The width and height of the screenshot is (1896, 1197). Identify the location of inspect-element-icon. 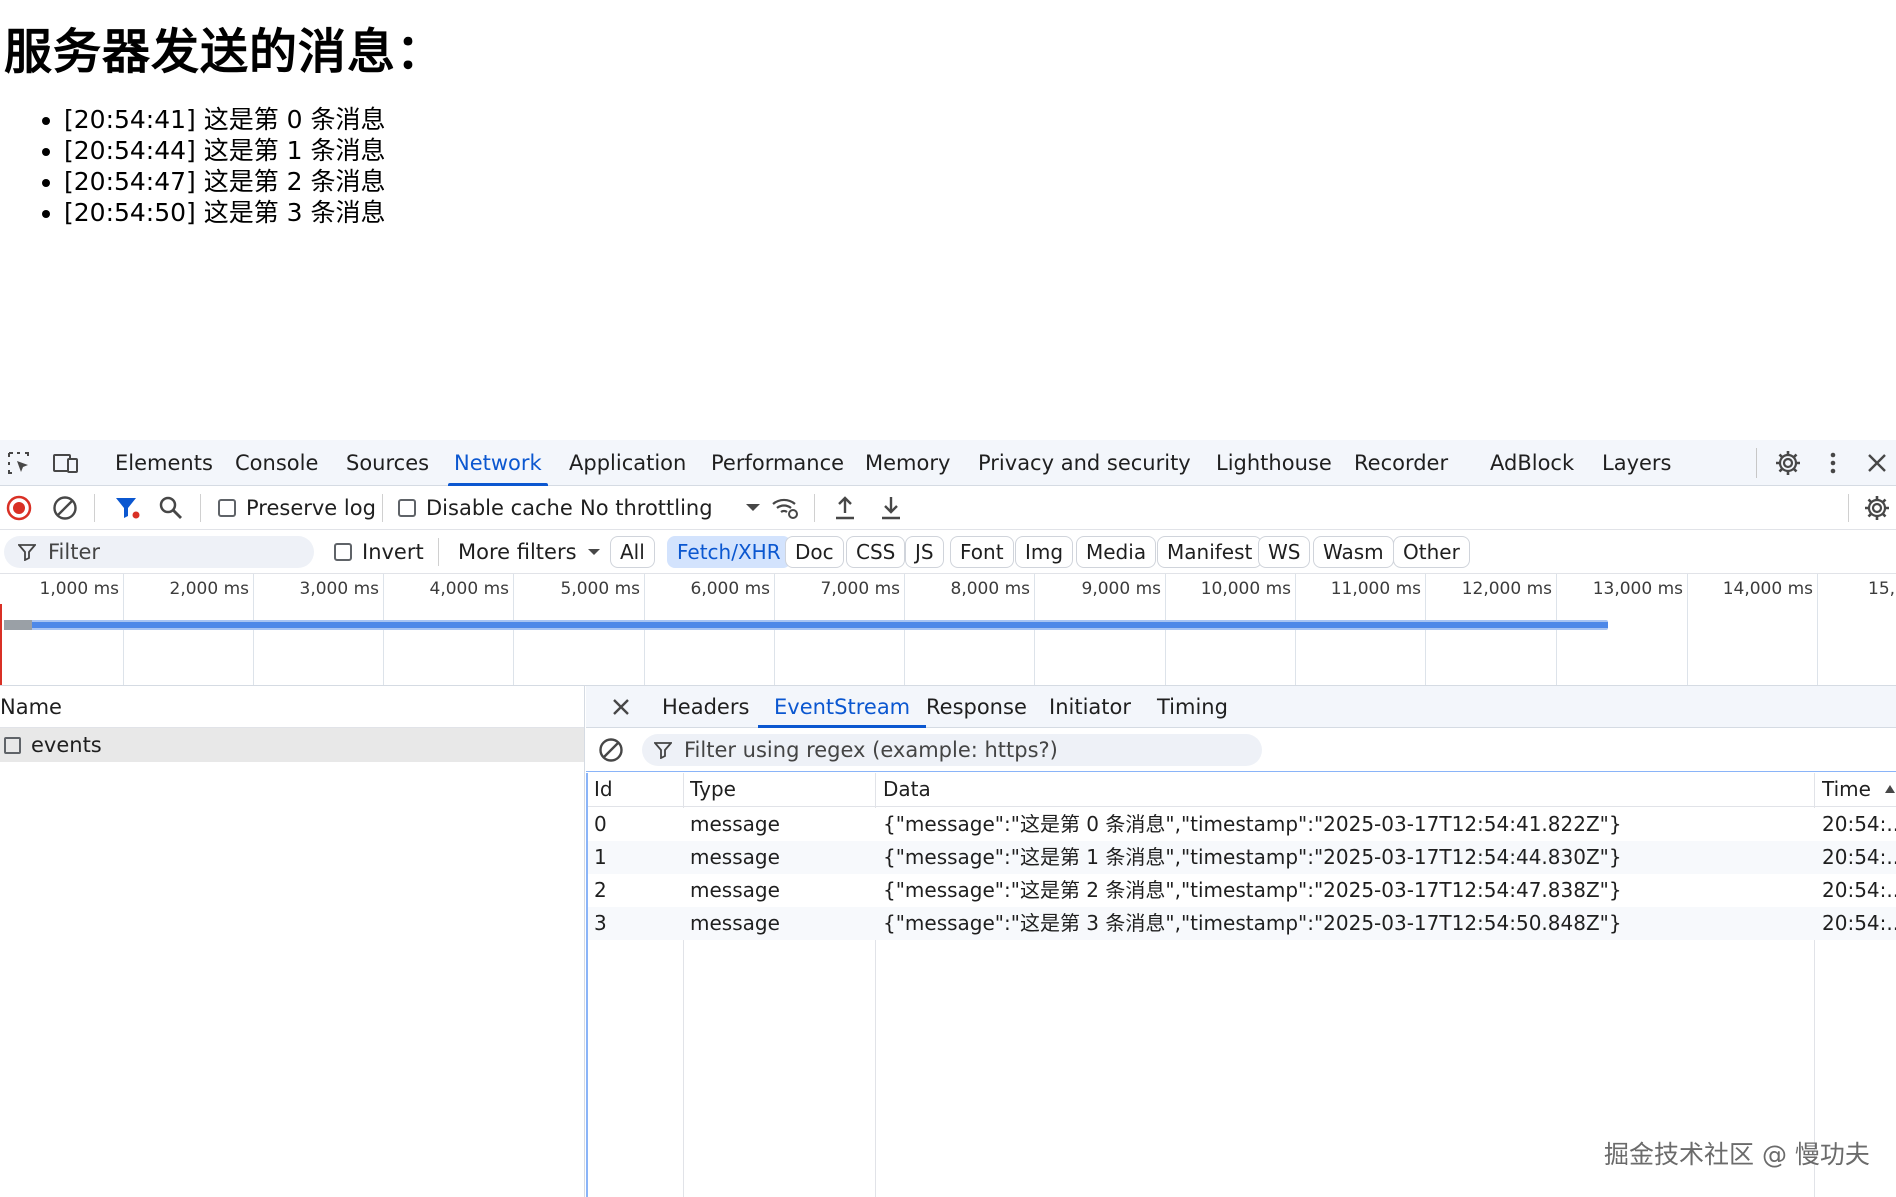
(19, 463).